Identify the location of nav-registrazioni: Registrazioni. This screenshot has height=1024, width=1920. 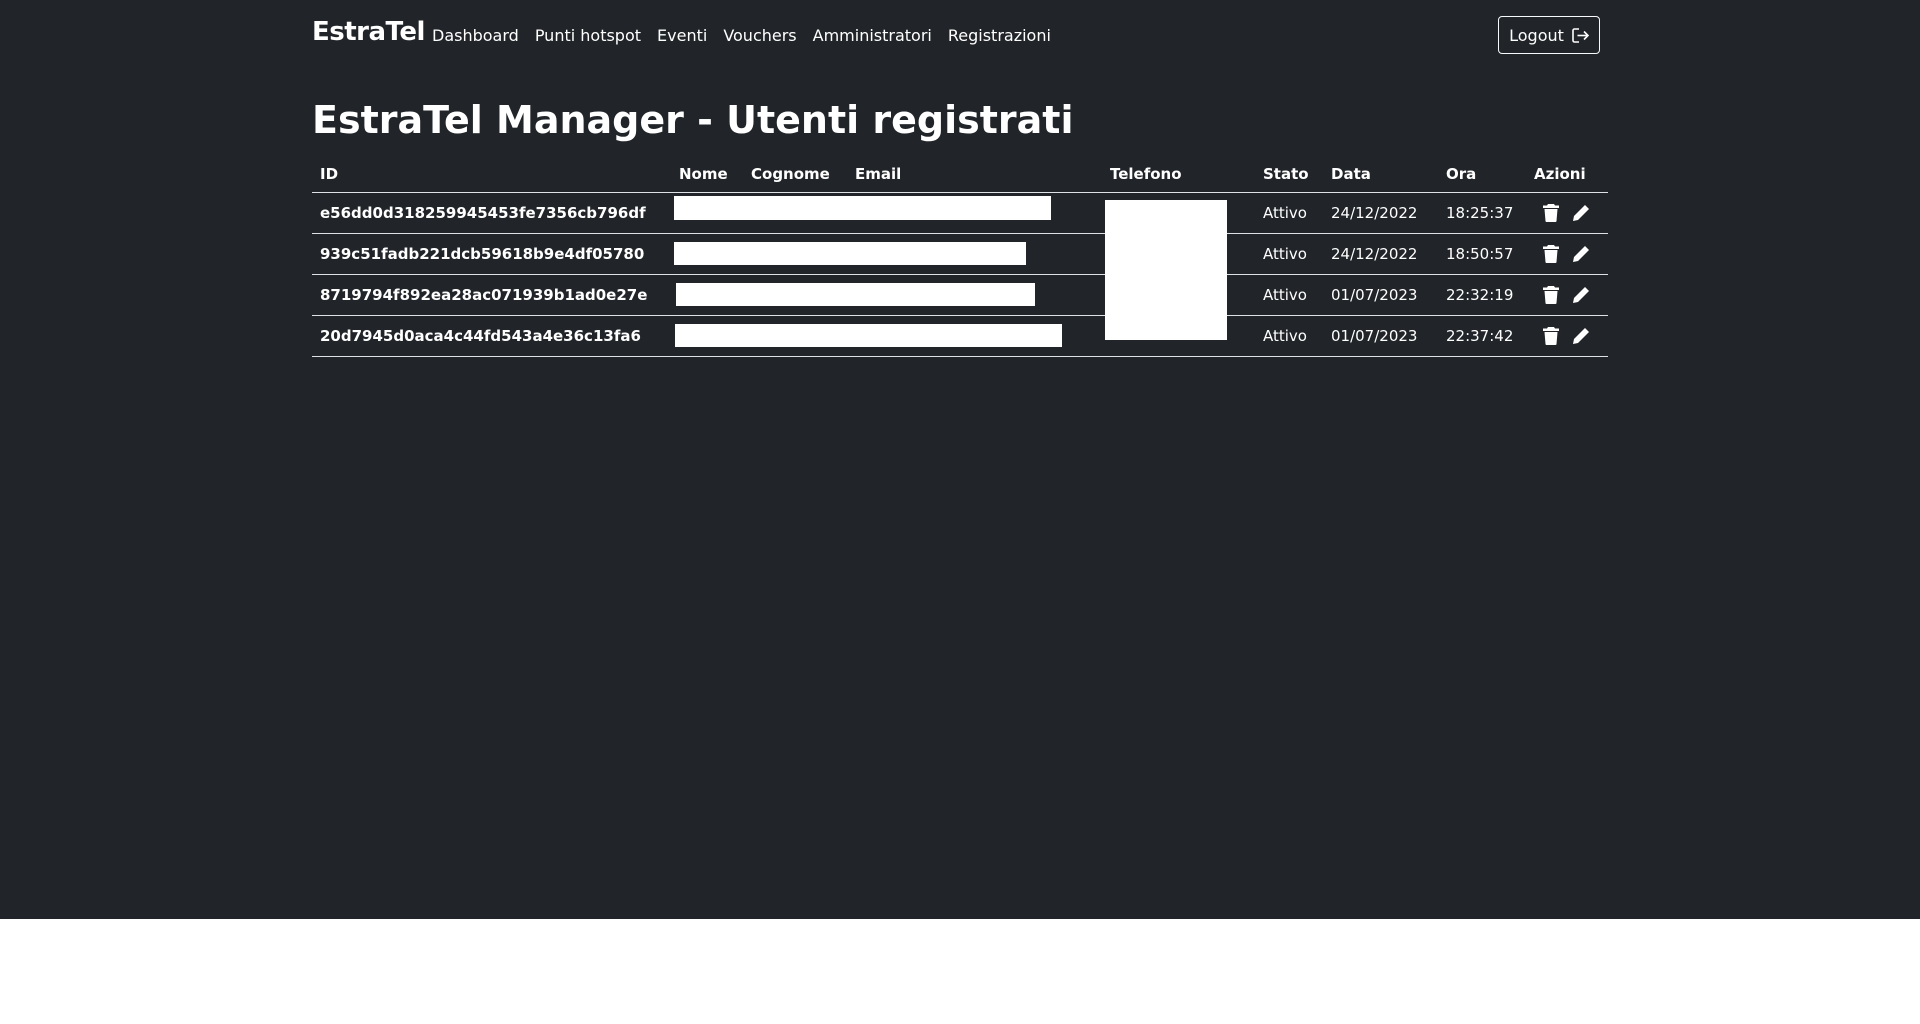
(999, 35).